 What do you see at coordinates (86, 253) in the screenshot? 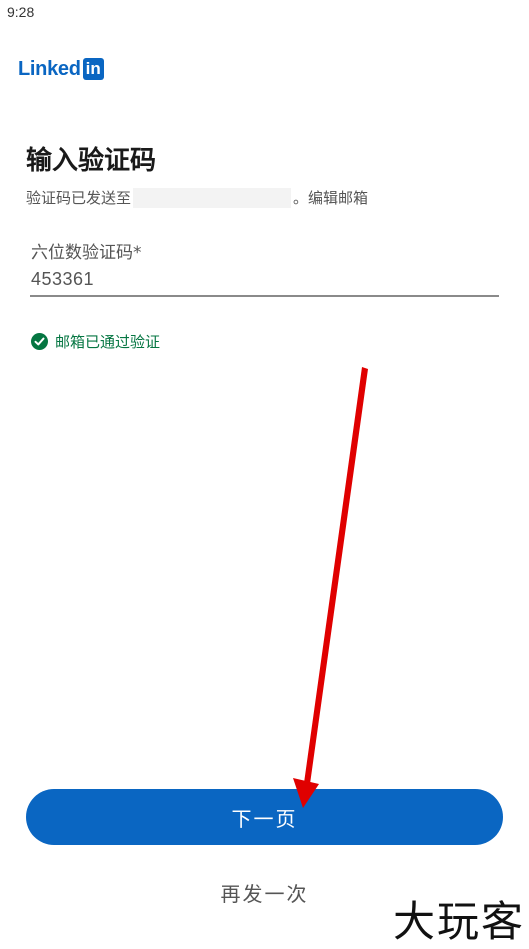
I see `code-field-label: 六位数验证码*` at bounding box center [86, 253].